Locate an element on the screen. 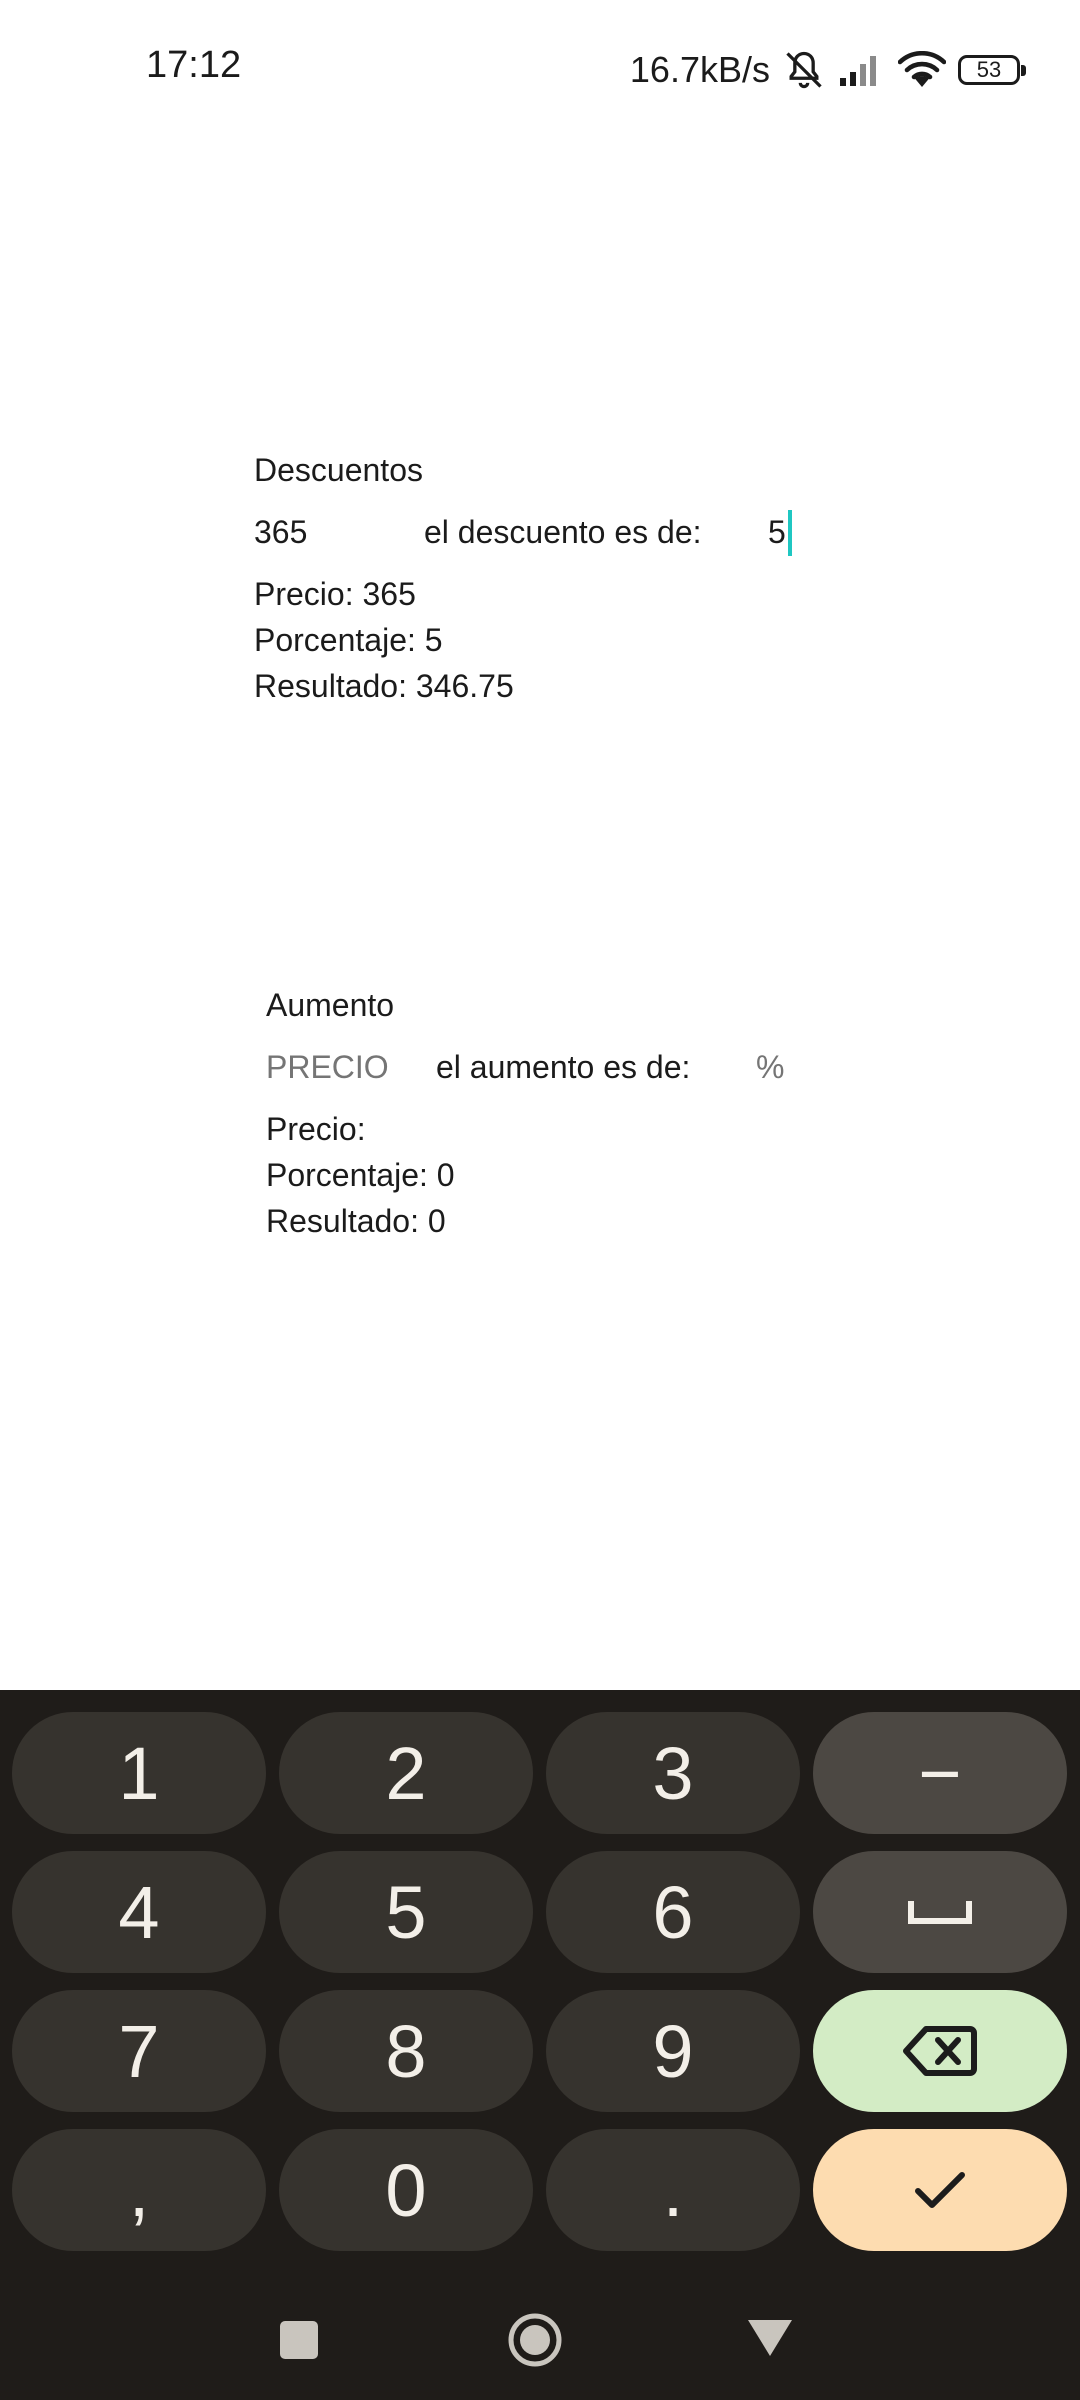  descuento-label: el descuento es de: is located at coordinates (563, 532).